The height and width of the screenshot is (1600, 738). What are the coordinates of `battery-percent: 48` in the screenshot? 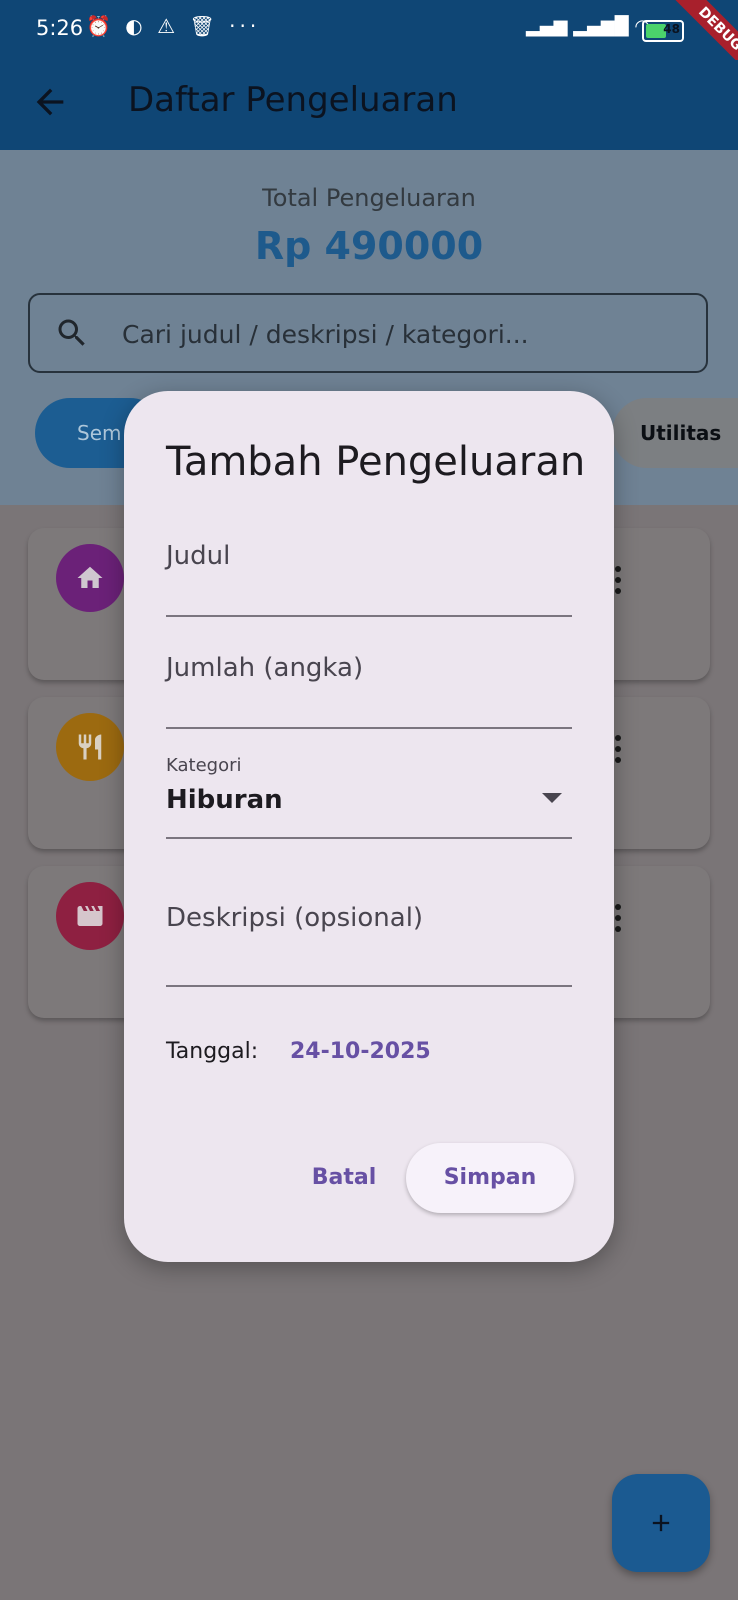 It's located at (671, 29).